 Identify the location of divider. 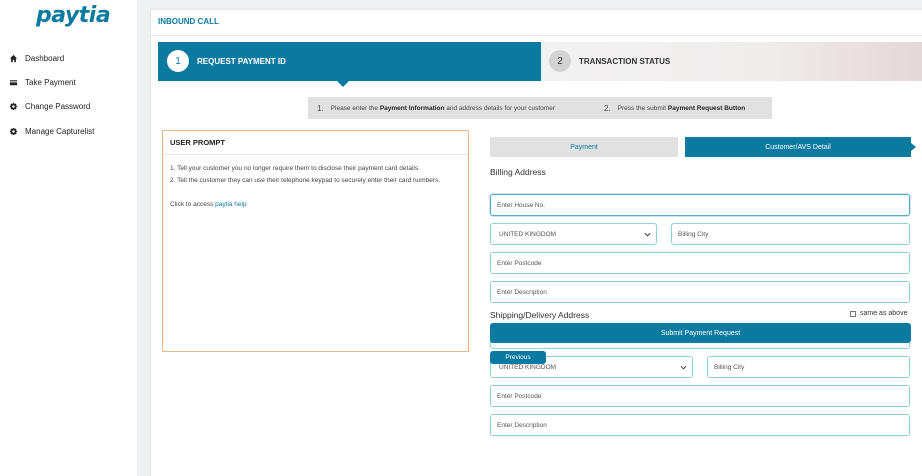
(536, 35).